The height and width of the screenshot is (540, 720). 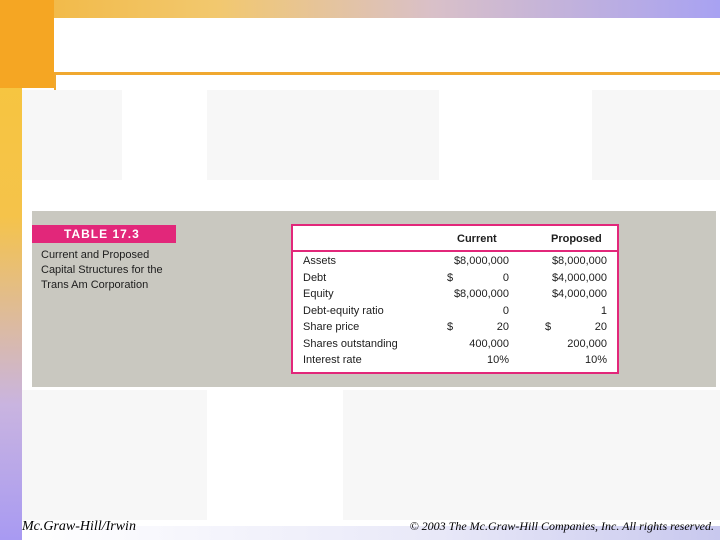 I want to click on table-row: Share price $20 $20, so click(x=455, y=329).